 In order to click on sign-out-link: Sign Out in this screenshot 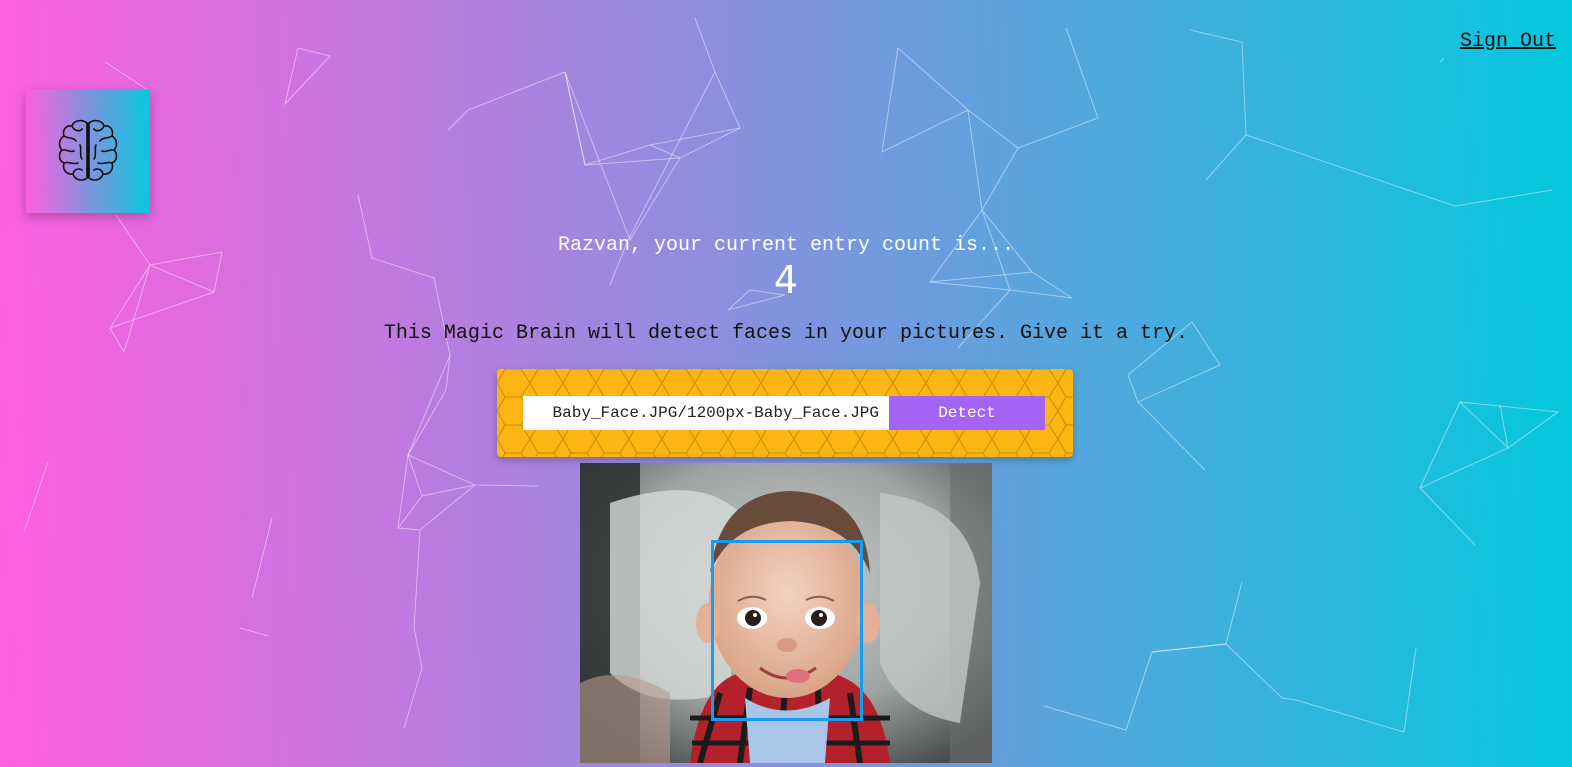, I will do `click(1508, 41)`.